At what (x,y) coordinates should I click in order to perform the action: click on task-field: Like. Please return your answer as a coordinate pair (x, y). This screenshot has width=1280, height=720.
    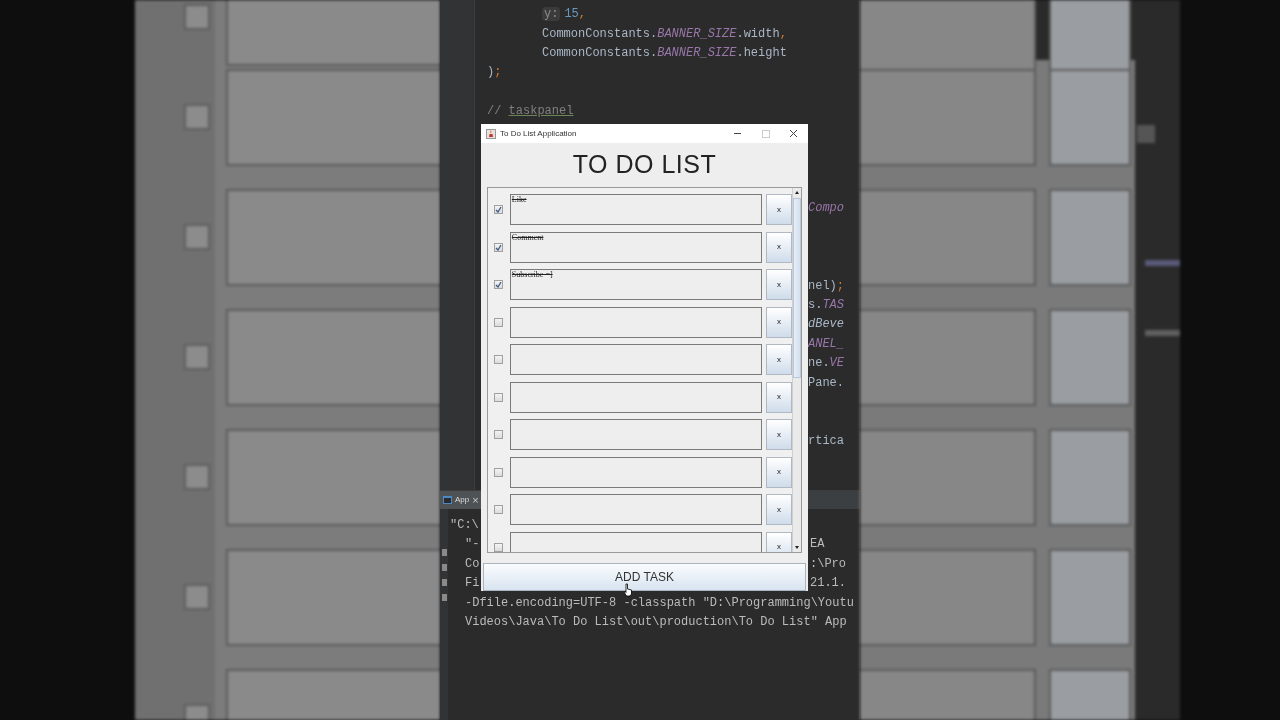
    Looking at the image, I should click on (636, 209).